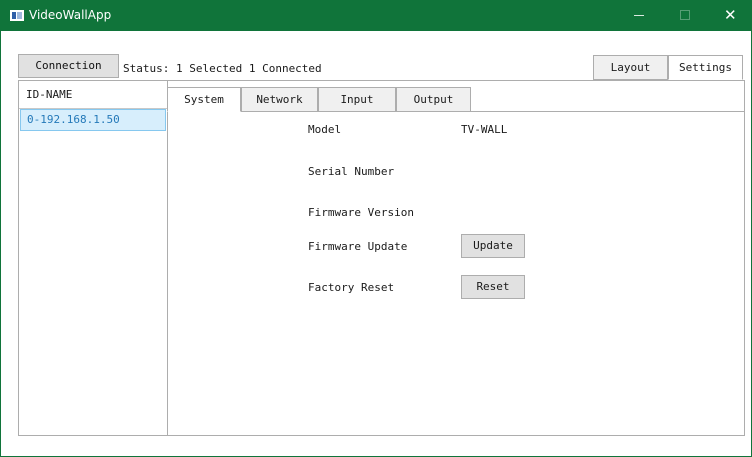  I want to click on model-value: TV-WALL, so click(484, 129).